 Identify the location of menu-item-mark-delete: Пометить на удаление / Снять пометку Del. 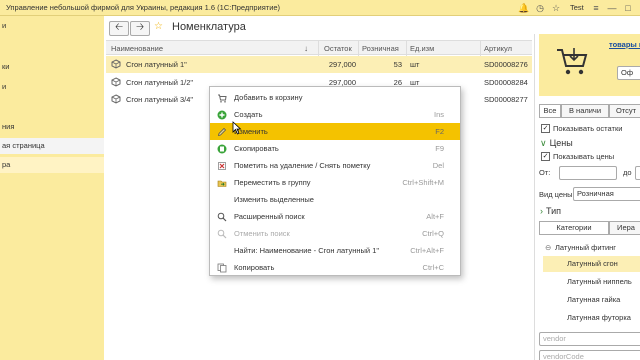
(335, 165).